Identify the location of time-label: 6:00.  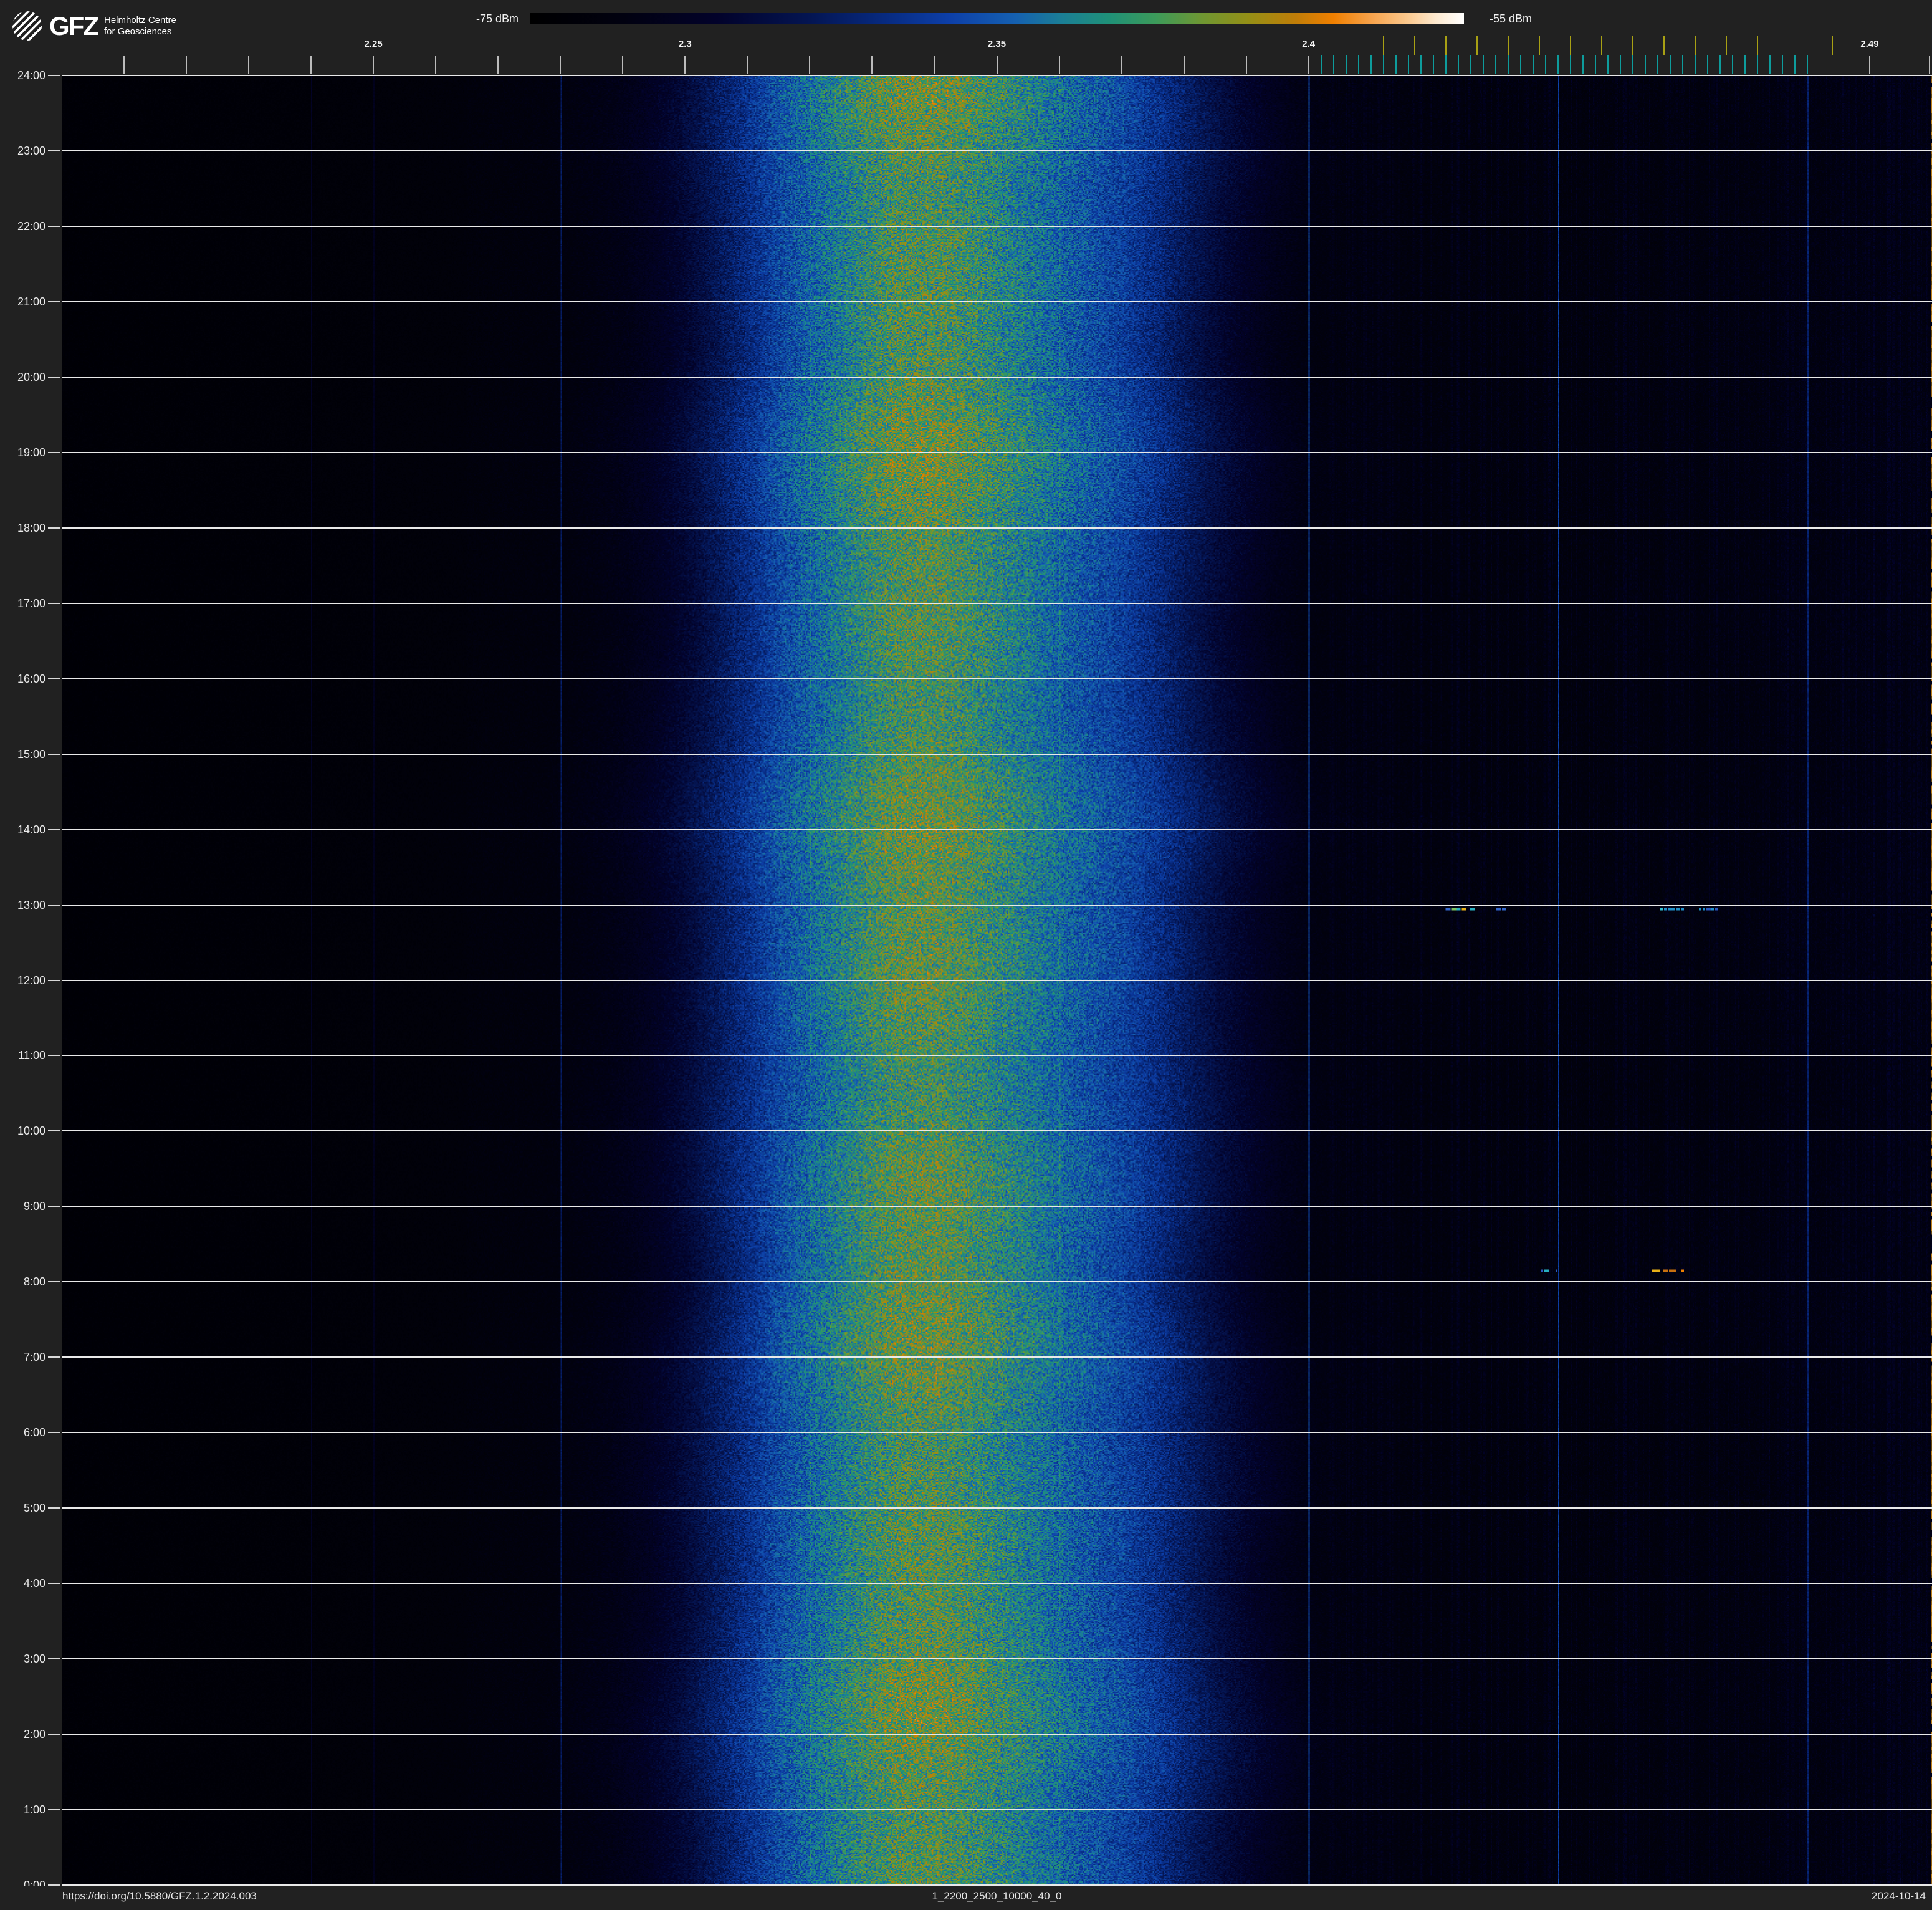
(34, 1432).